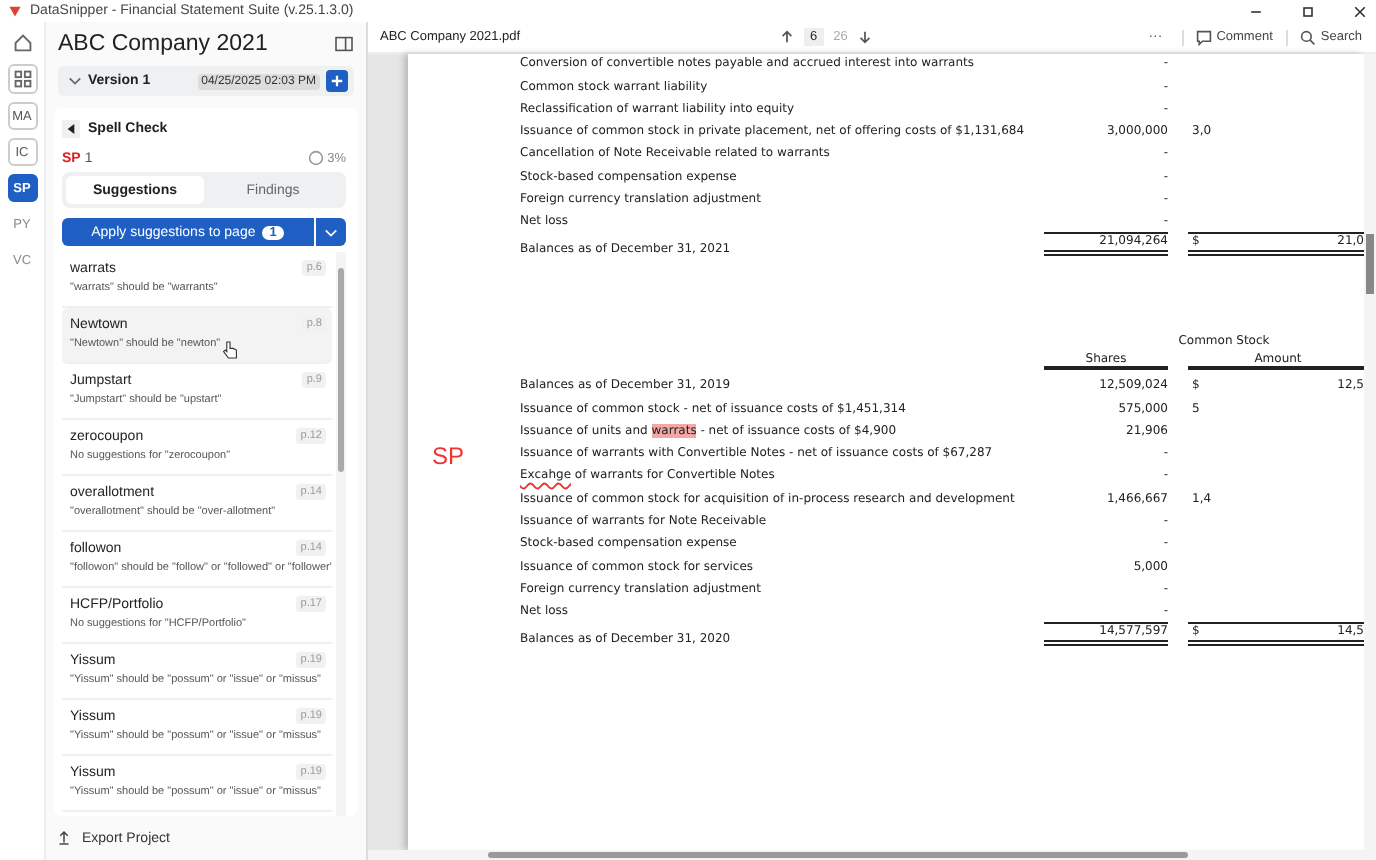  I want to click on add-button, so click(337, 81).